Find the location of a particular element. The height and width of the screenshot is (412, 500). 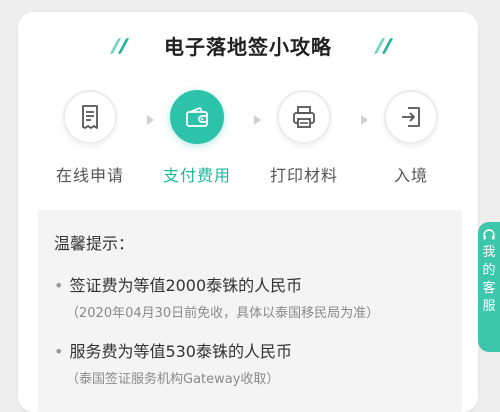

tip-item: • 服务费为等值530泰铢的人民币 （泰国签证服务机构Gateway收取） is located at coordinates (173, 362).